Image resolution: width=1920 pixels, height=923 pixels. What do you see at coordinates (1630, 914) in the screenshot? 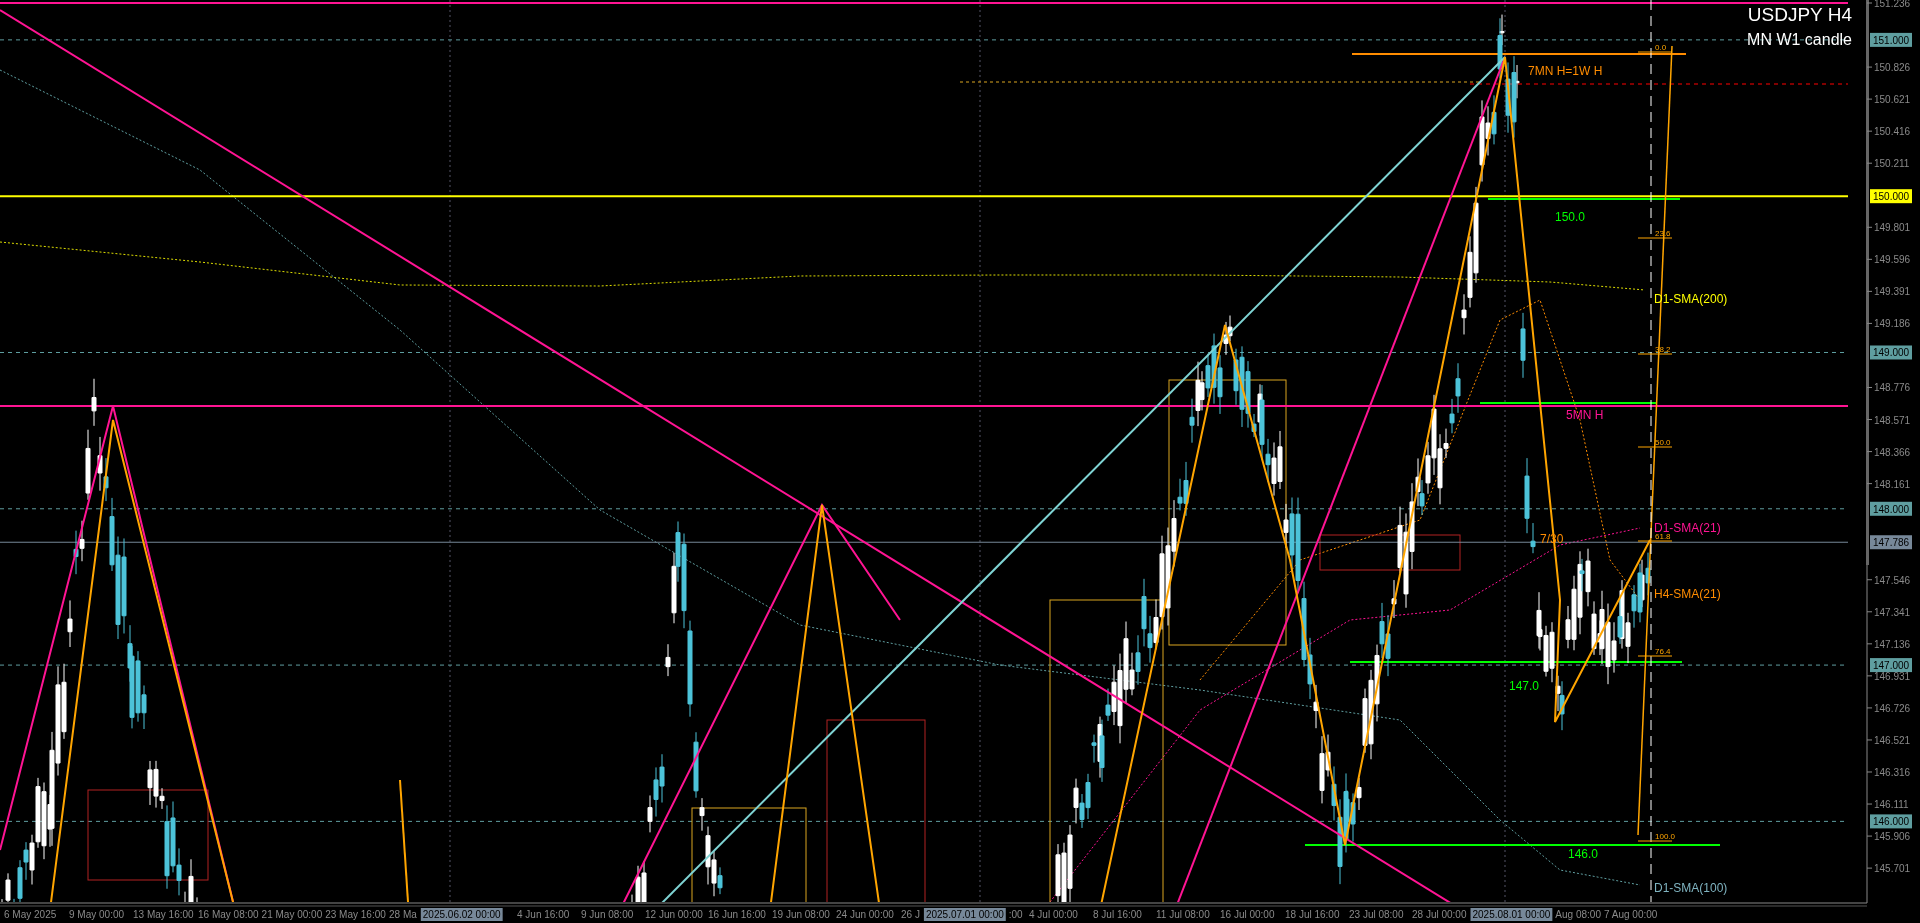
I see `time-label: 7 Aug 00:00` at bounding box center [1630, 914].